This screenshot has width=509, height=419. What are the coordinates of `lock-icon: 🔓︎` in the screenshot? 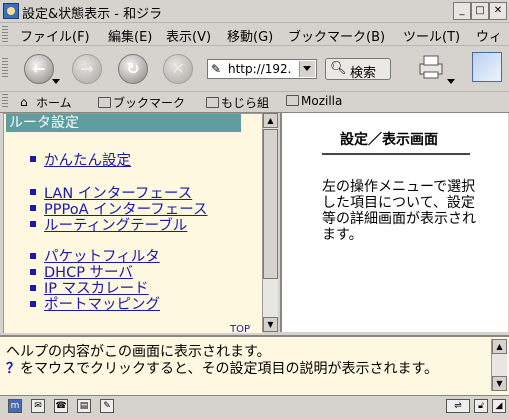 It's located at (481, 406).